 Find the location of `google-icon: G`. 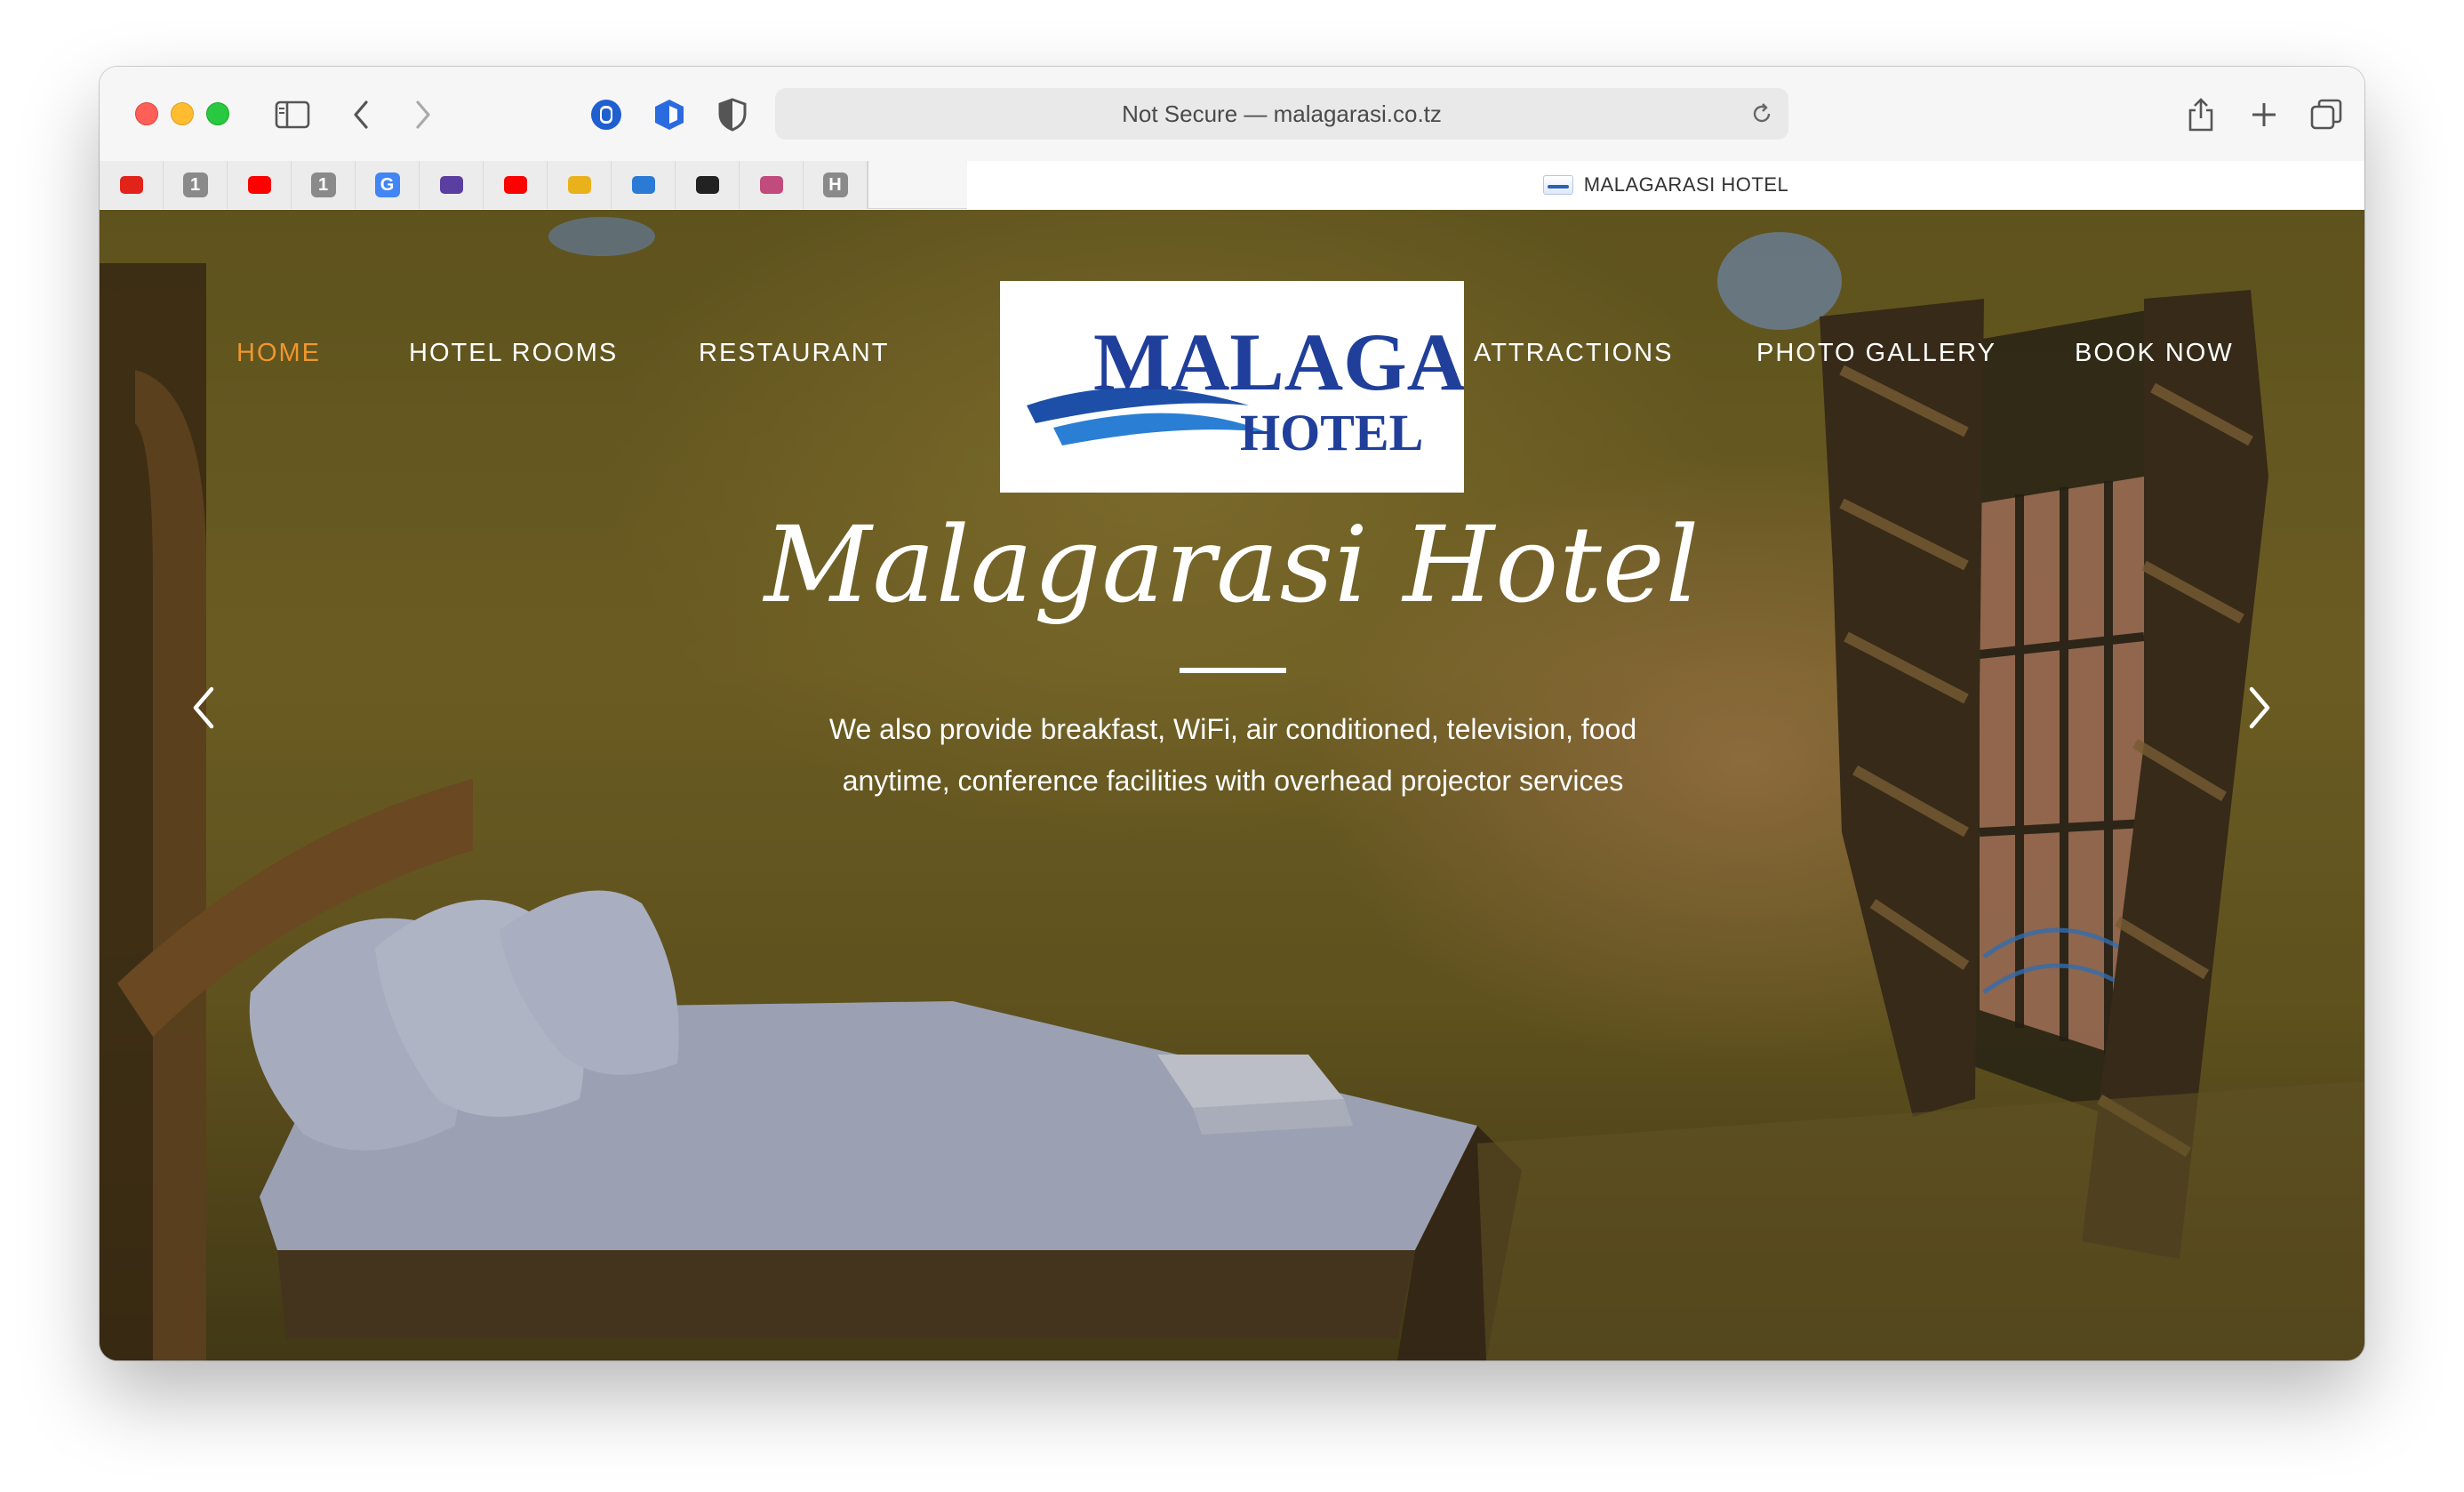

google-icon: G is located at coordinates (387, 184).